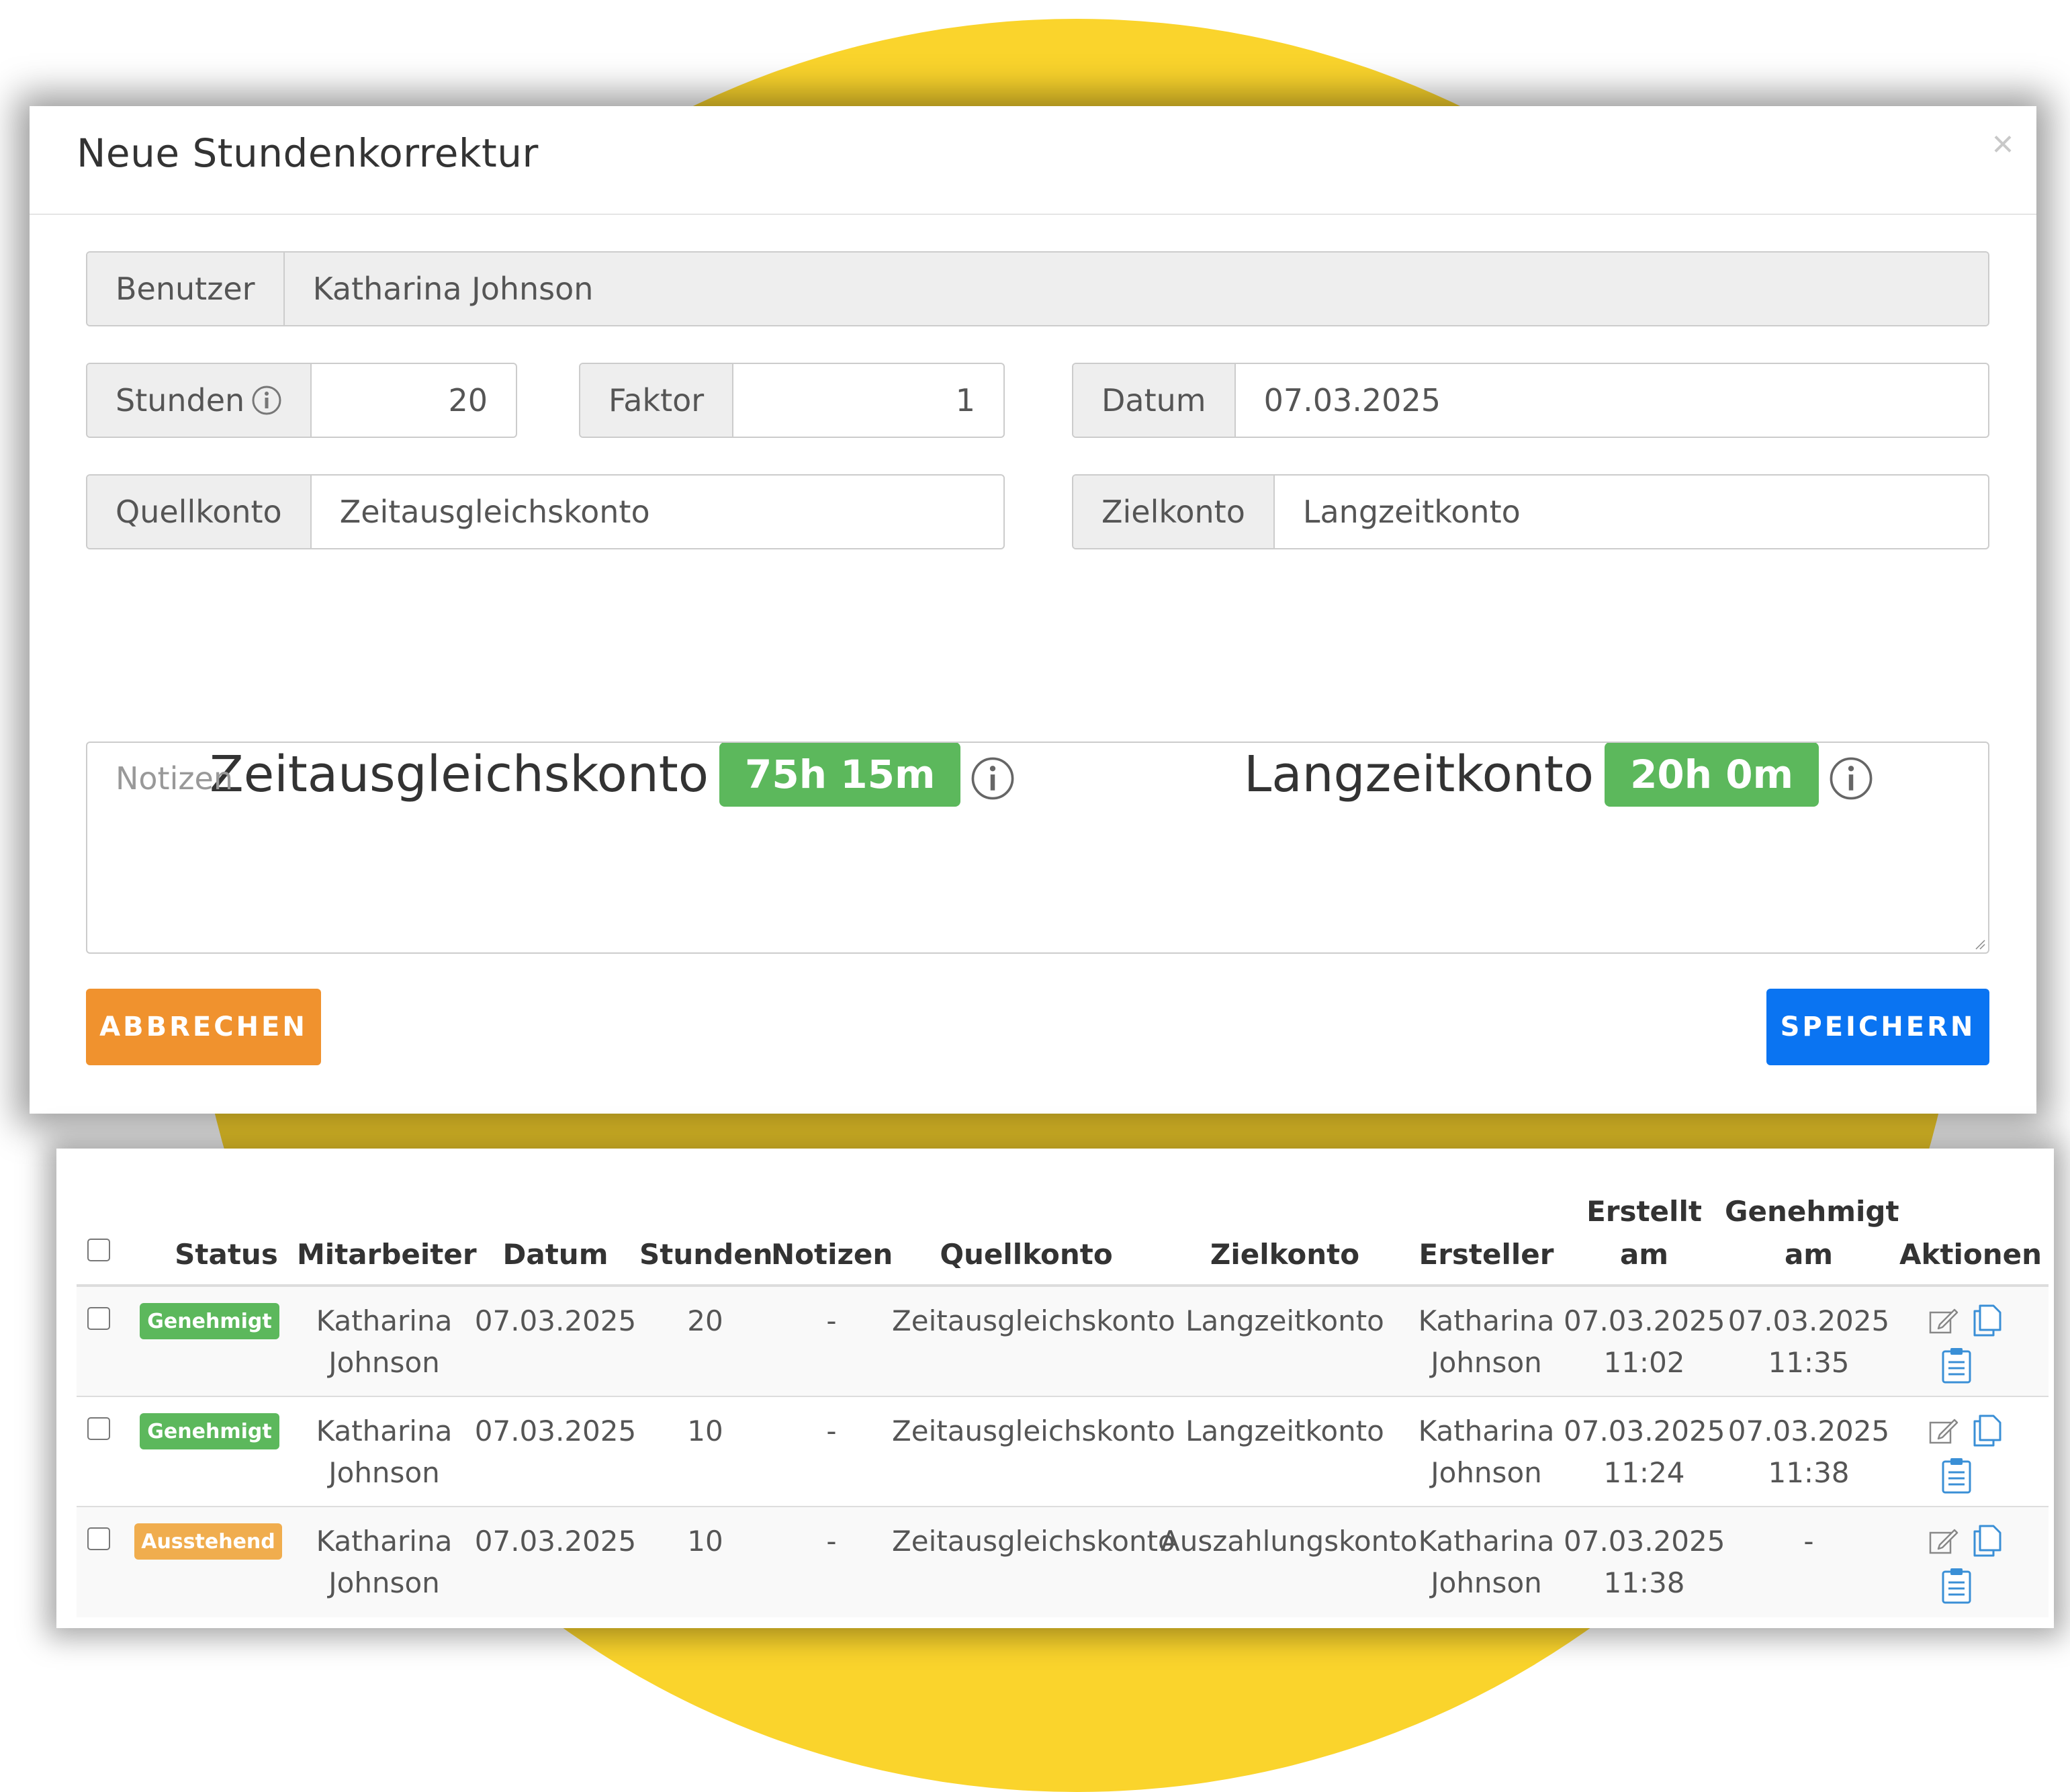 Image resolution: width=2070 pixels, height=1792 pixels. Describe the element at coordinates (1285, 1255) in the screenshot. I see `th-zielkonto: Zielkonto` at that location.